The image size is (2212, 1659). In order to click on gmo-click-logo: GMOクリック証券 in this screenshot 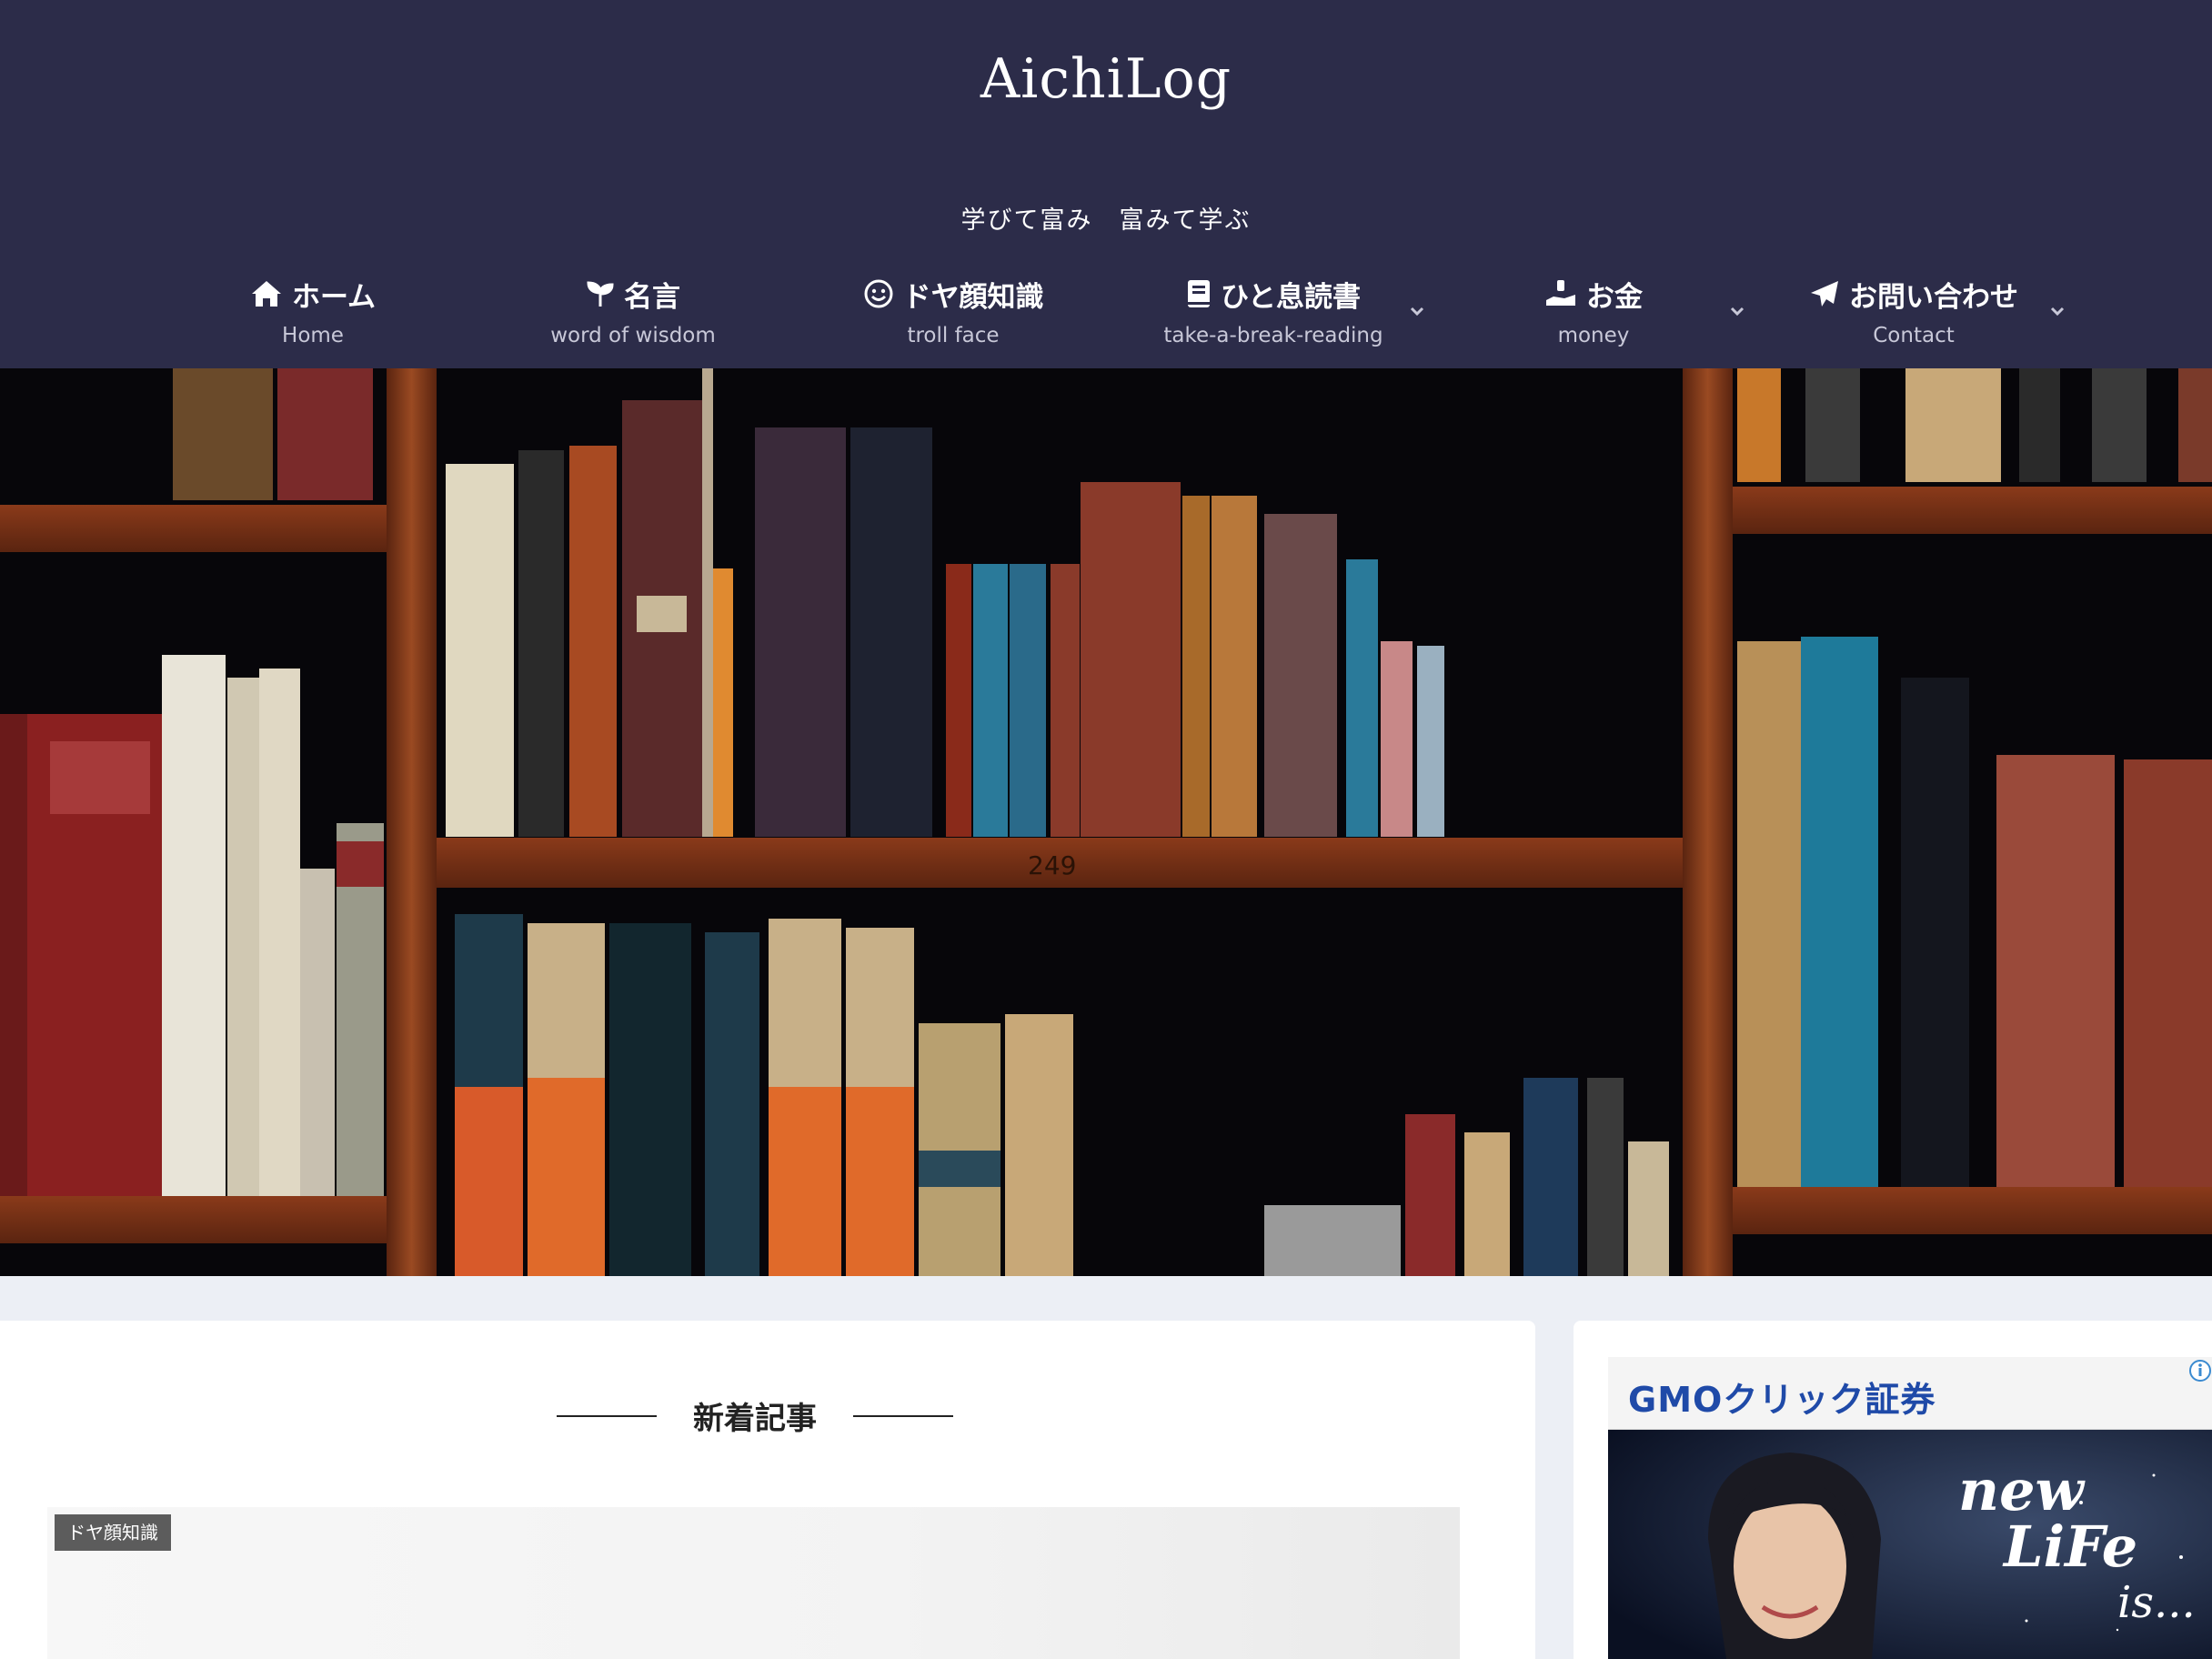, I will do `click(1782, 1400)`.